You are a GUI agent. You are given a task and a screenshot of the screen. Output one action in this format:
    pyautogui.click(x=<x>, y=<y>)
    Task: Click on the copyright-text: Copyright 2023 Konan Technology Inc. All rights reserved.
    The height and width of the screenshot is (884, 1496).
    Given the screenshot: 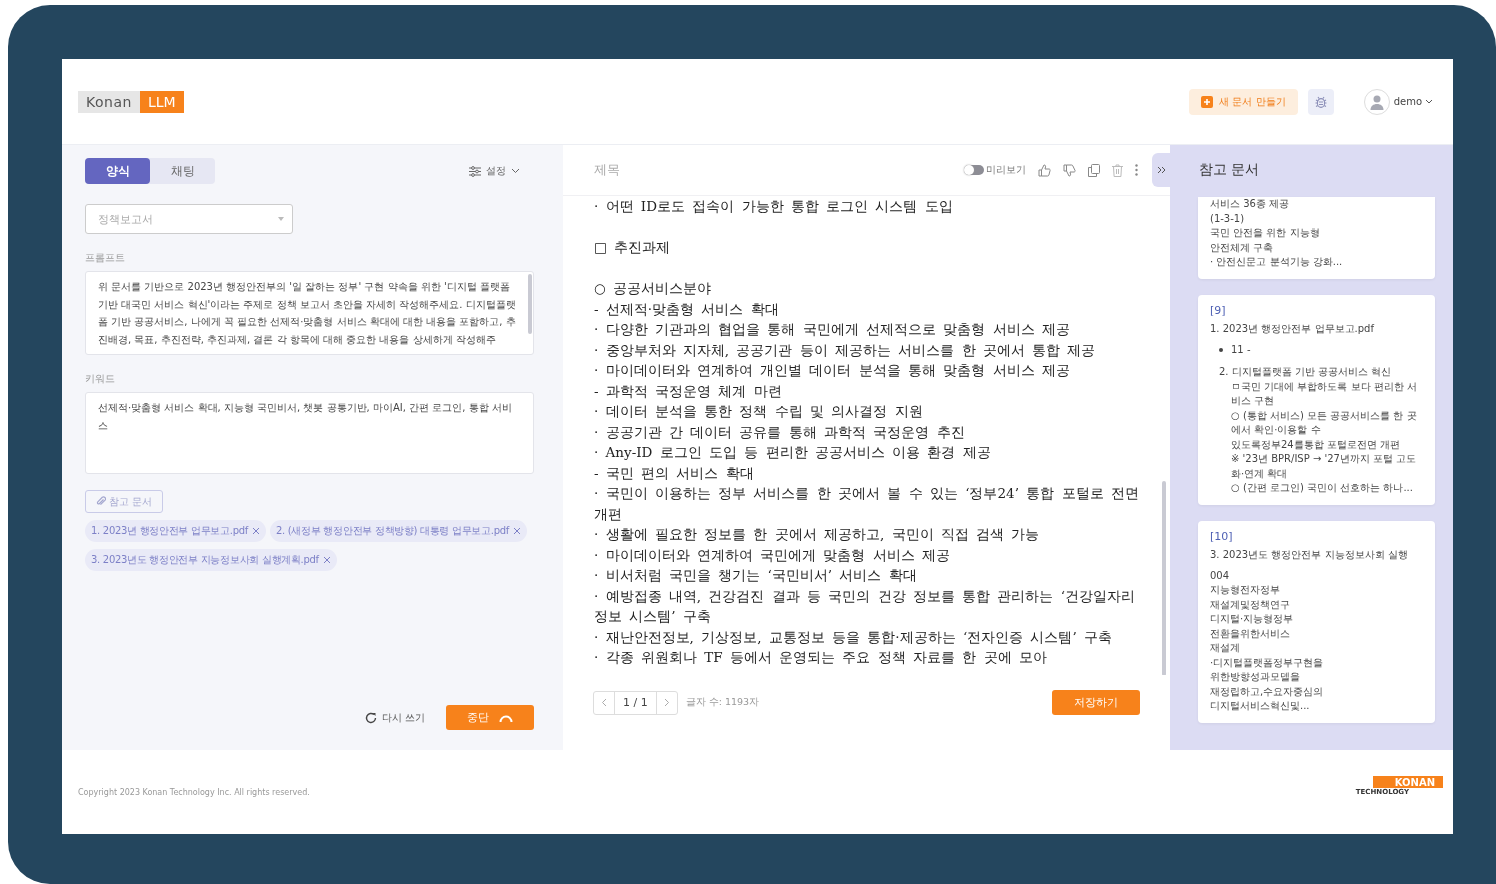 What is the action you would take?
    pyautogui.click(x=194, y=792)
    